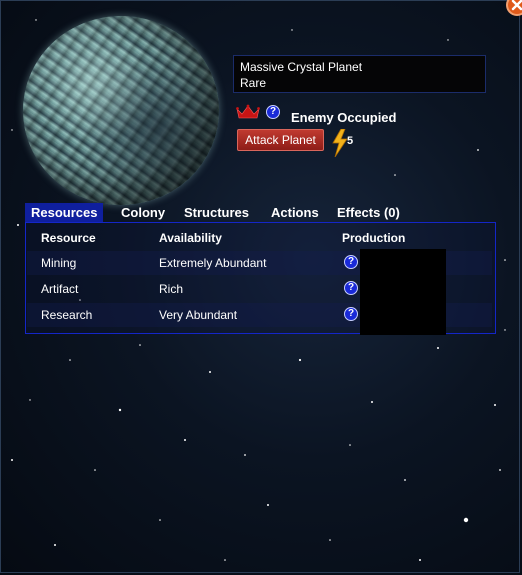  Describe the element at coordinates (280, 140) in the screenshot. I see `attack-planet-button: Attack Planet` at that location.